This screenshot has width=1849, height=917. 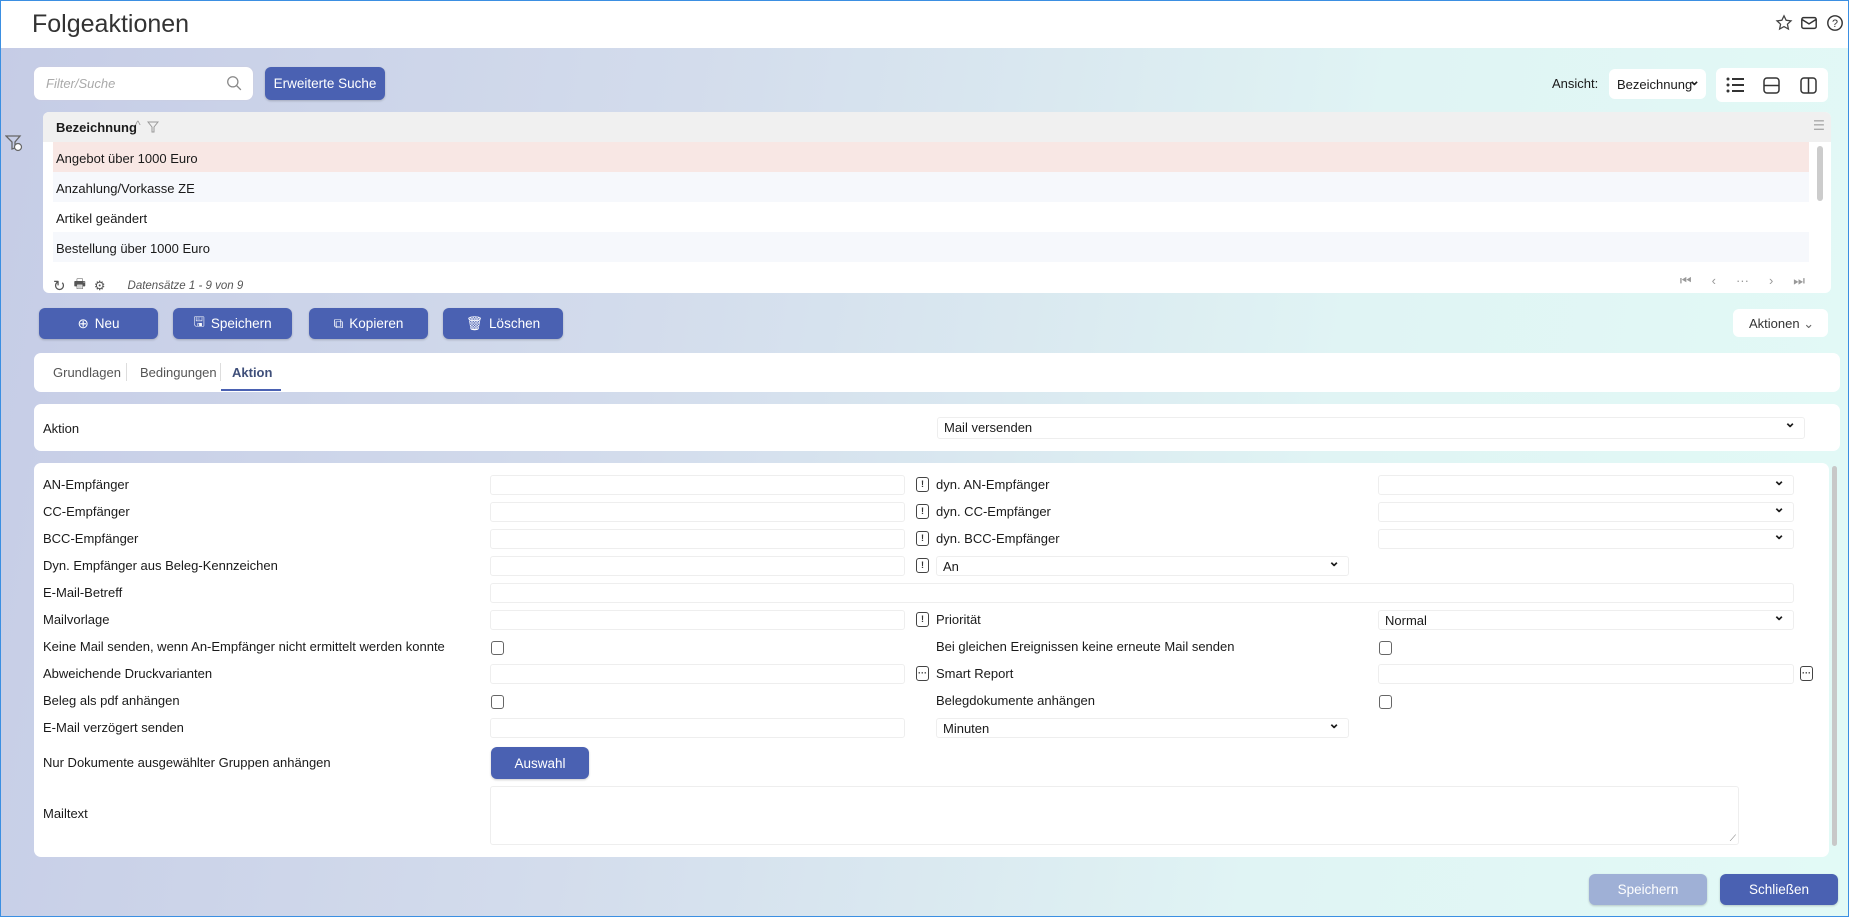 What do you see at coordinates (951, 566) in the screenshot?
I see `dyn-beleg-value: An` at bounding box center [951, 566].